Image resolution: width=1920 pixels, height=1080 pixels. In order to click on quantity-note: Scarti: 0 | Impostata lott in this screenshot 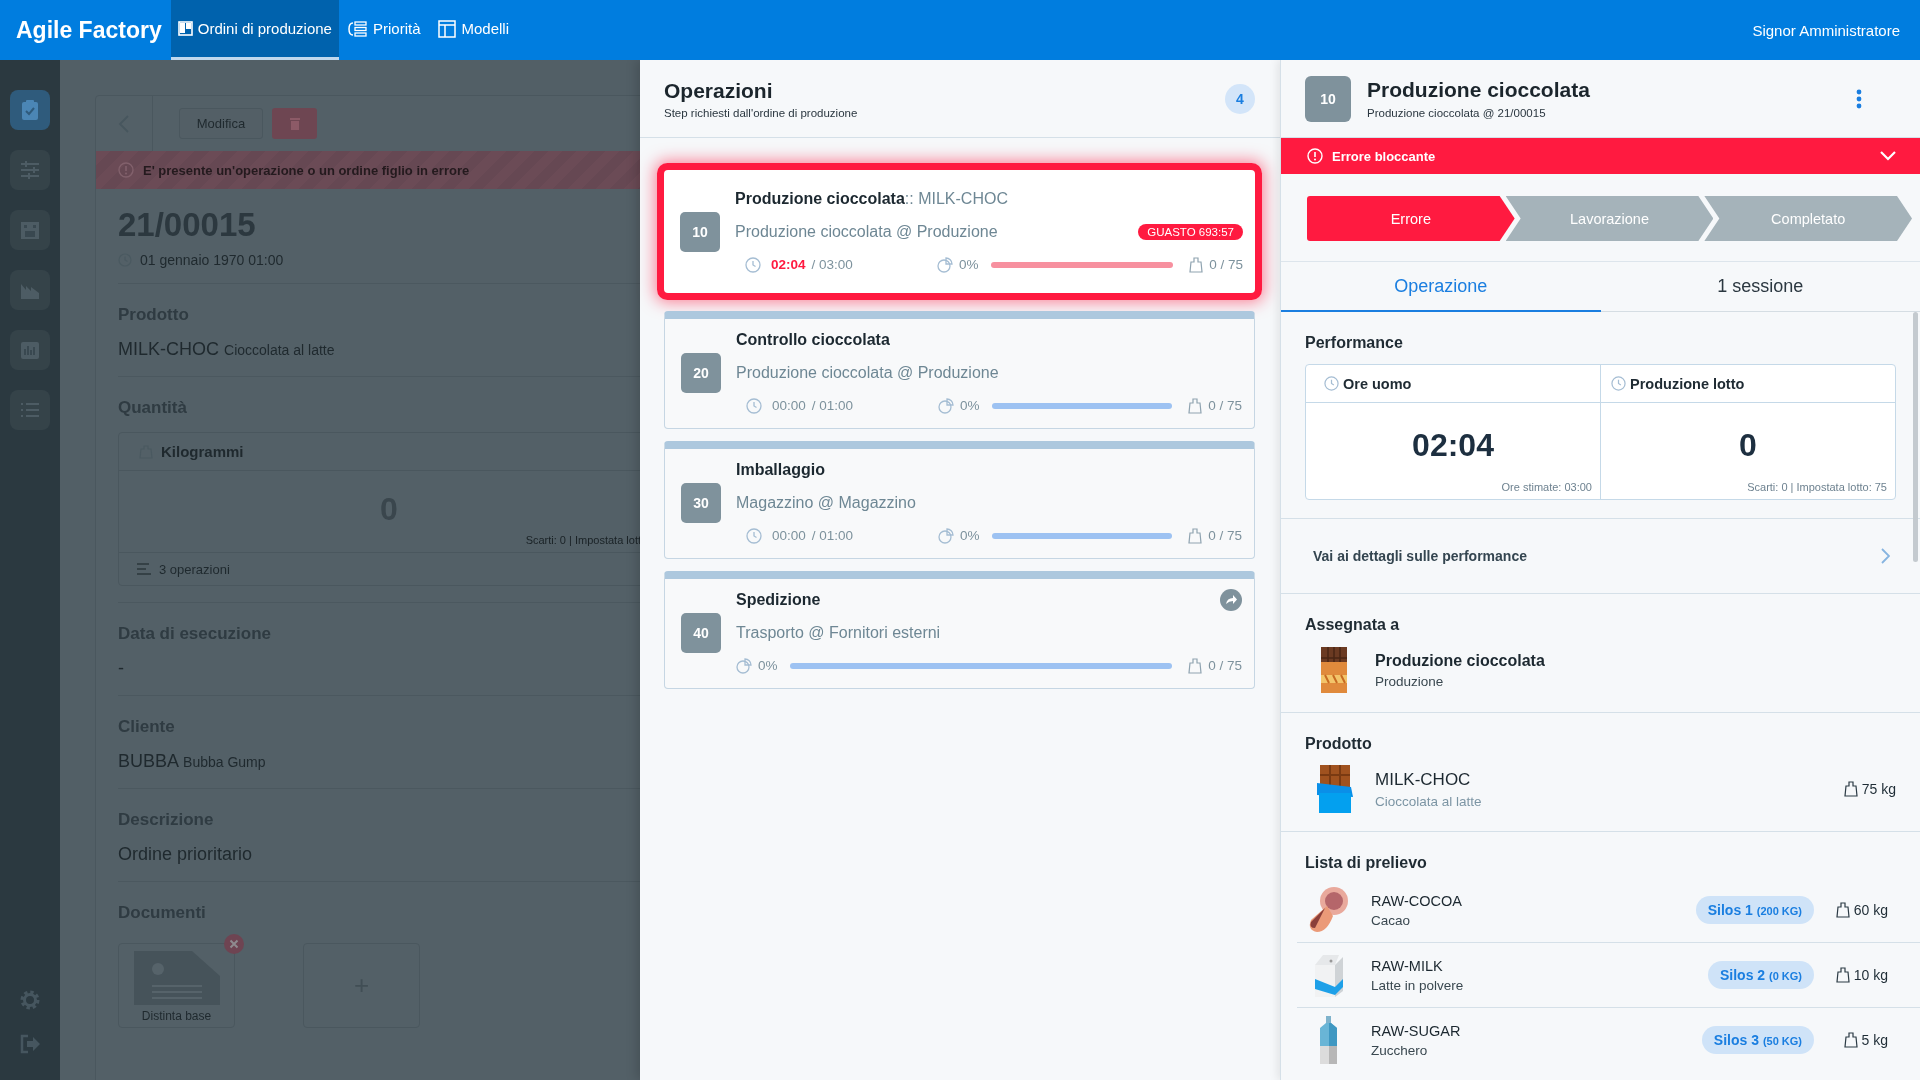, I will do `click(582, 541)`.